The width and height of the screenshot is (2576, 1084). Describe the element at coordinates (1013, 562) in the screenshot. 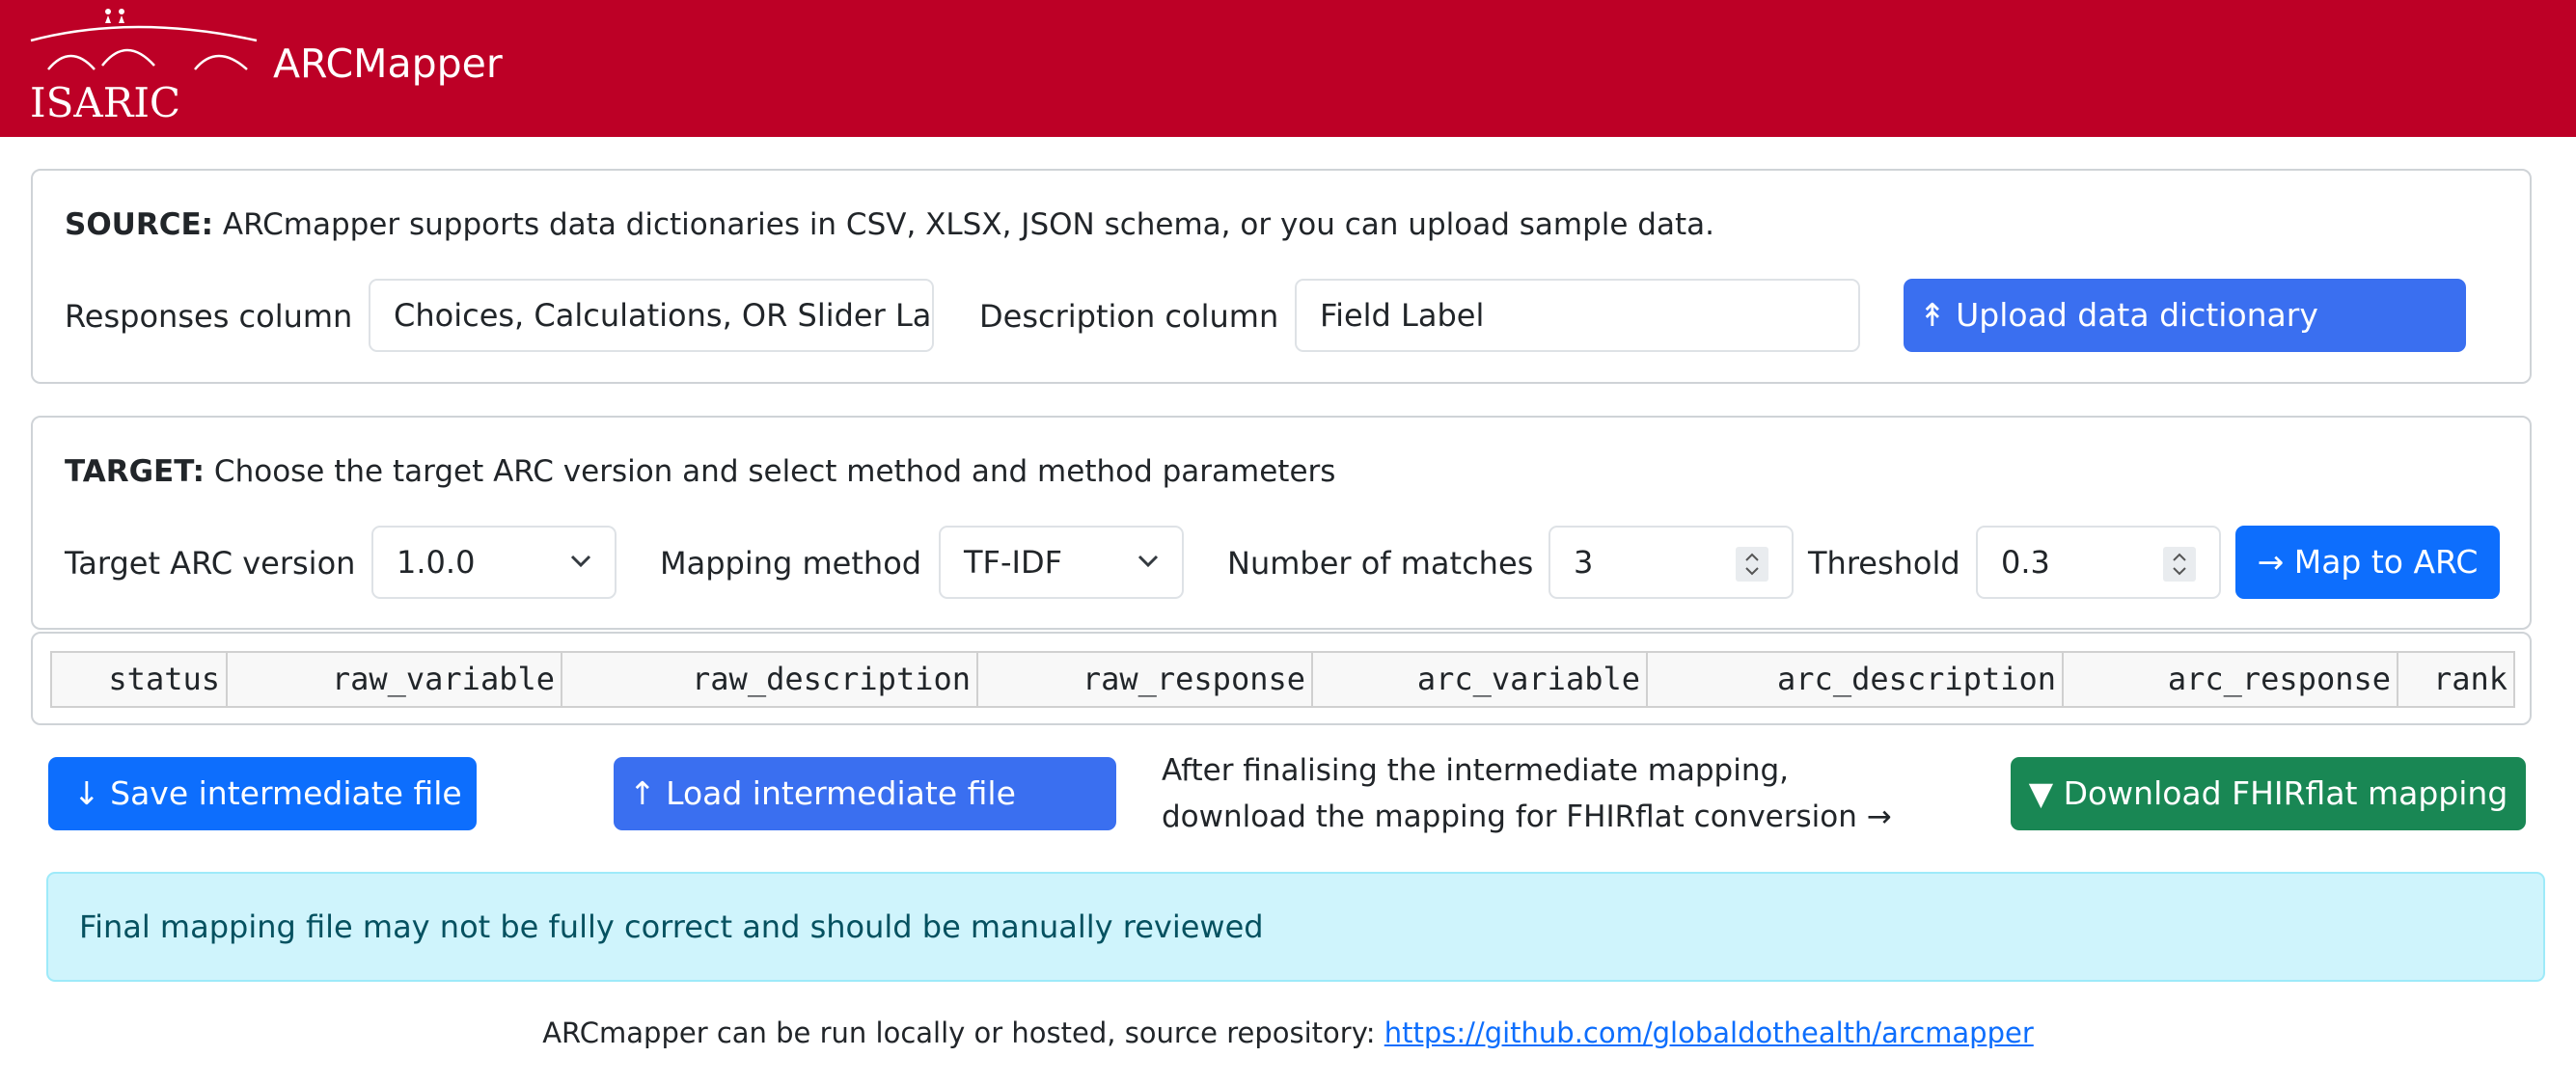

I see `mapping-method-value: TF-IDF` at that location.